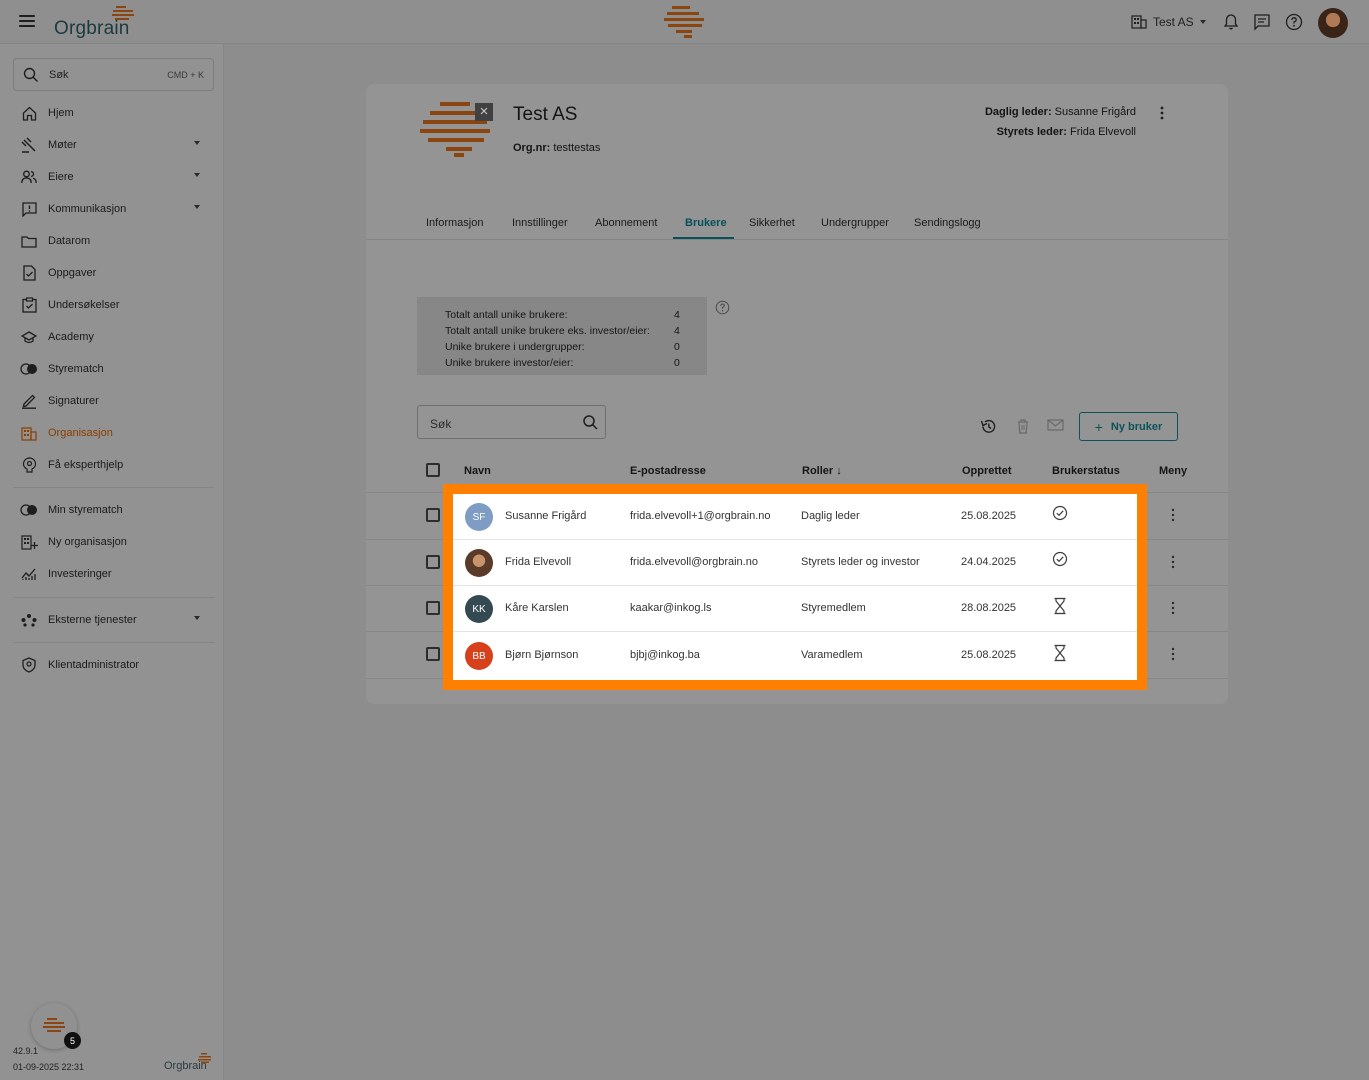  What do you see at coordinates (113, 177) in the screenshot?
I see `sidebar-item-eiere: Eiere` at bounding box center [113, 177].